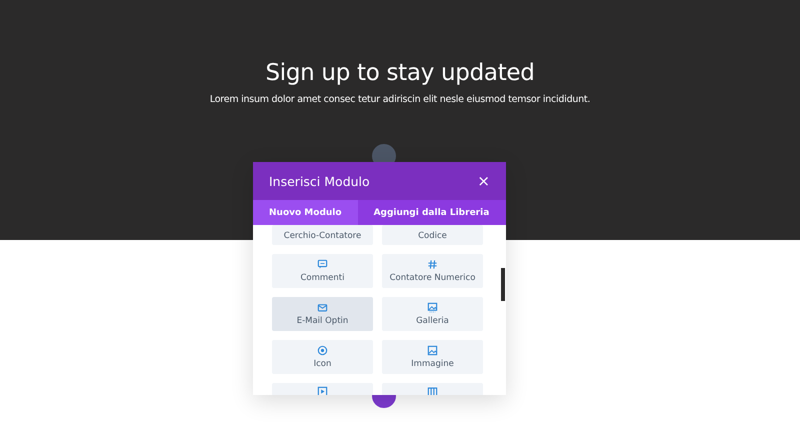 The image size is (800, 438). What do you see at coordinates (322, 307) in the screenshot?
I see `envelope-icon` at bounding box center [322, 307].